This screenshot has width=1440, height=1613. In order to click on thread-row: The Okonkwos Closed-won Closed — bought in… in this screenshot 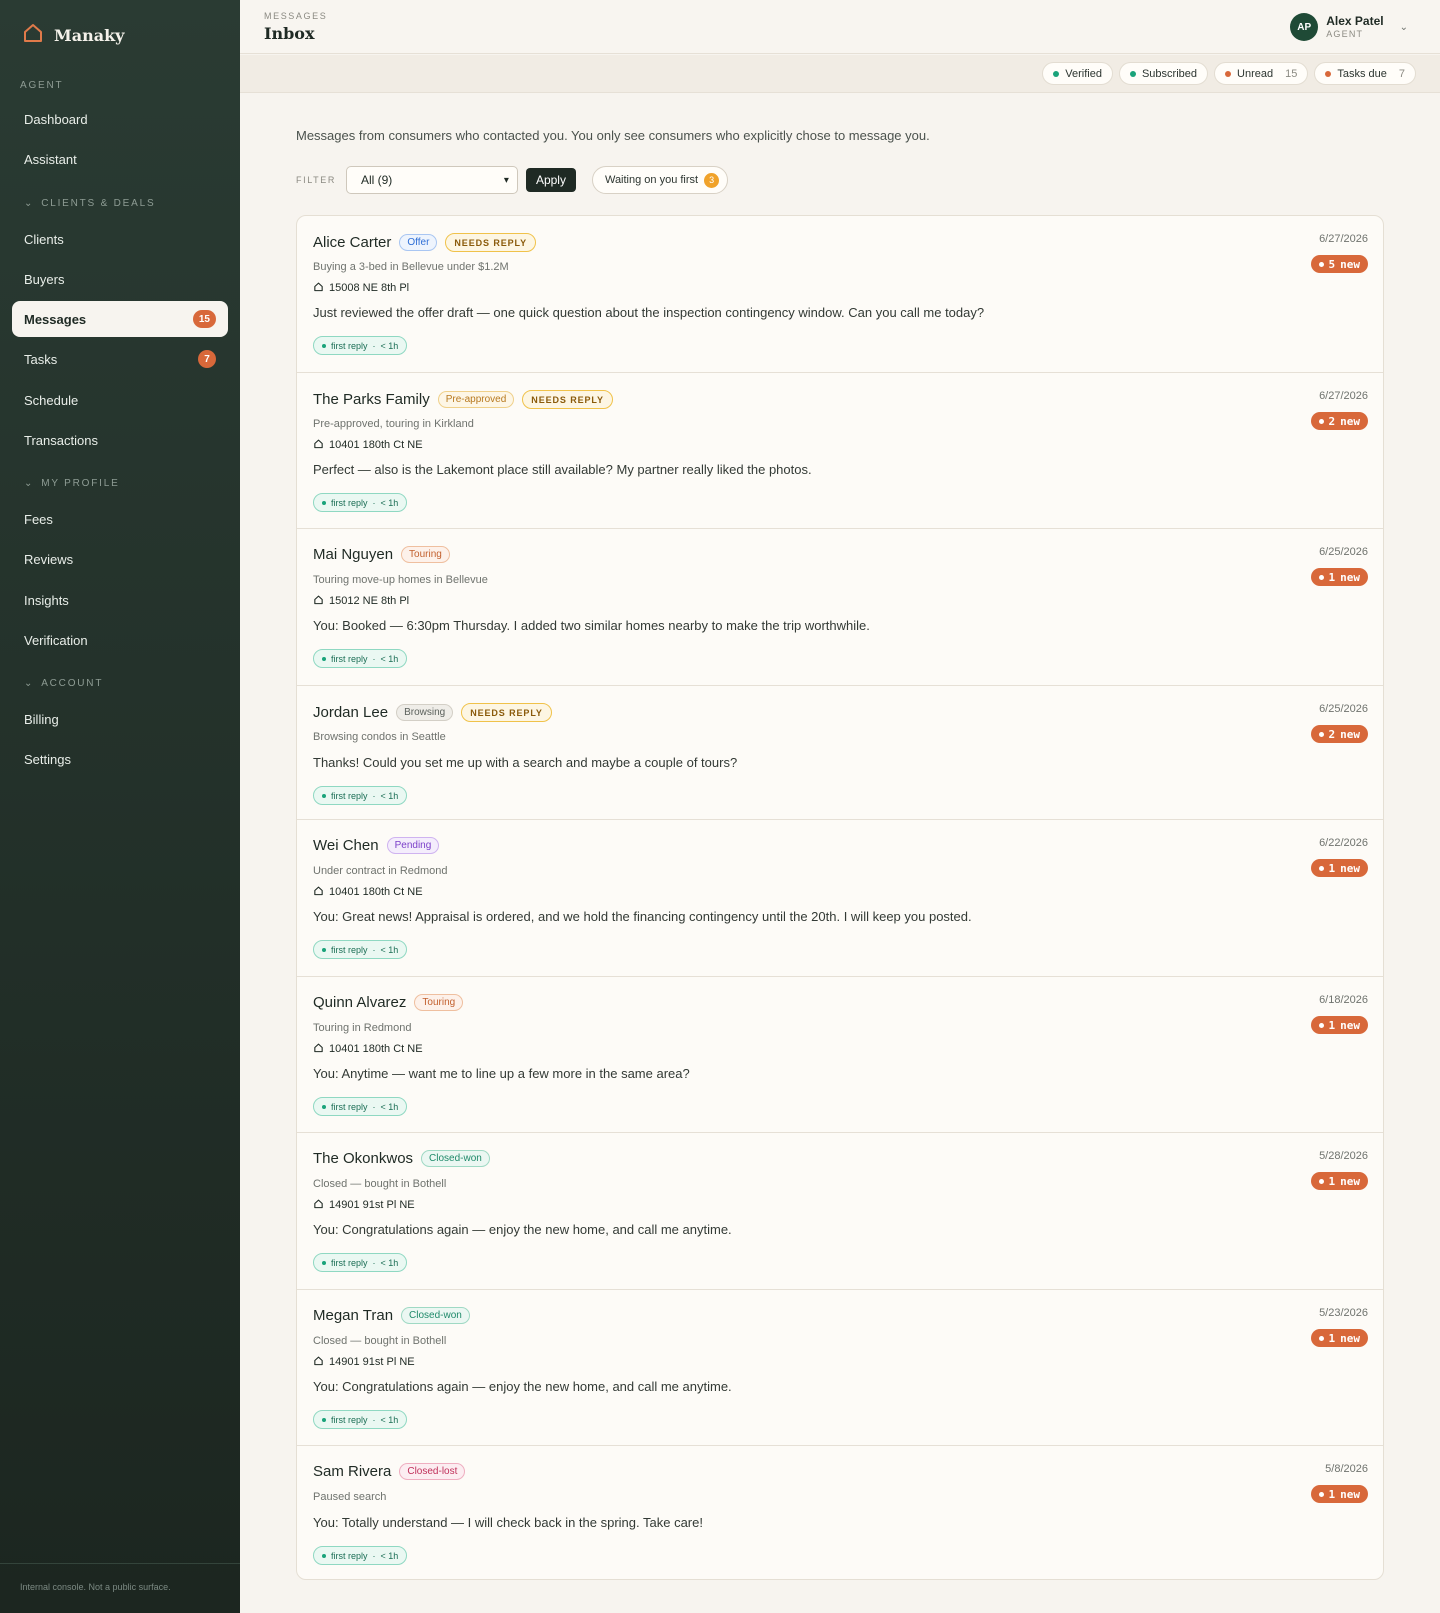, I will do `click(840, 1211)`.